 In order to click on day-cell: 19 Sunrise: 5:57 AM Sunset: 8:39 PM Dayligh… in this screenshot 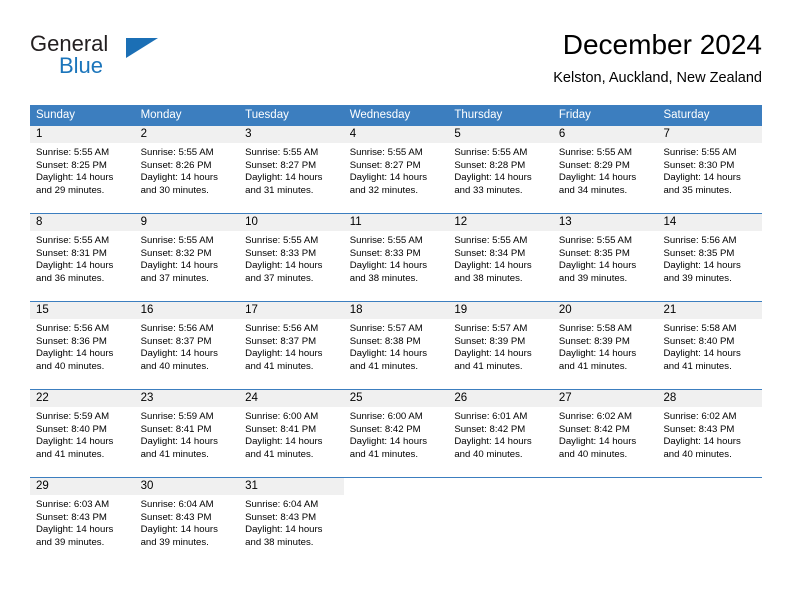, I will do `click(500, 345)`.